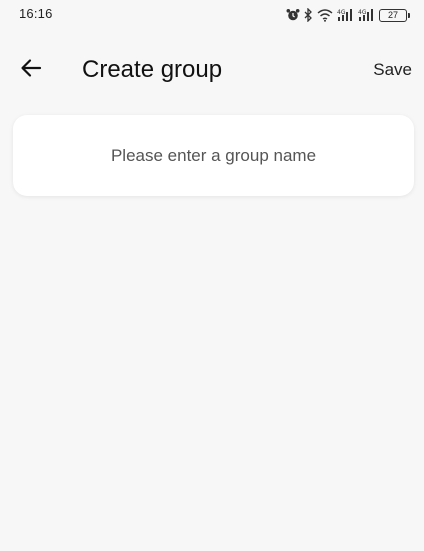  What do you see at coordinates (392, 70) in the screenshot?
I see `save-button: Save` at bounding box center [392, 70].